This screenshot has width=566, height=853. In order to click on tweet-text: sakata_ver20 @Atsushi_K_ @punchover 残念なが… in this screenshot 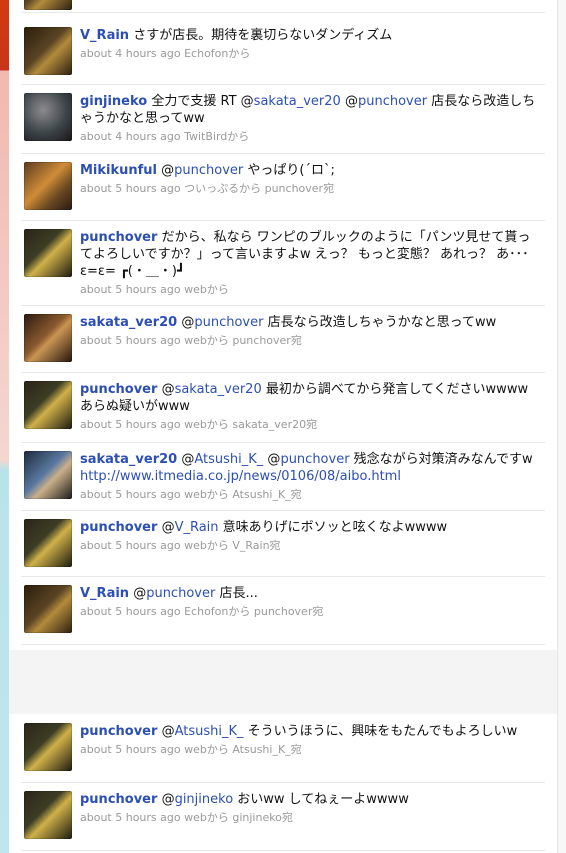, I will do `click(306, 468)`.